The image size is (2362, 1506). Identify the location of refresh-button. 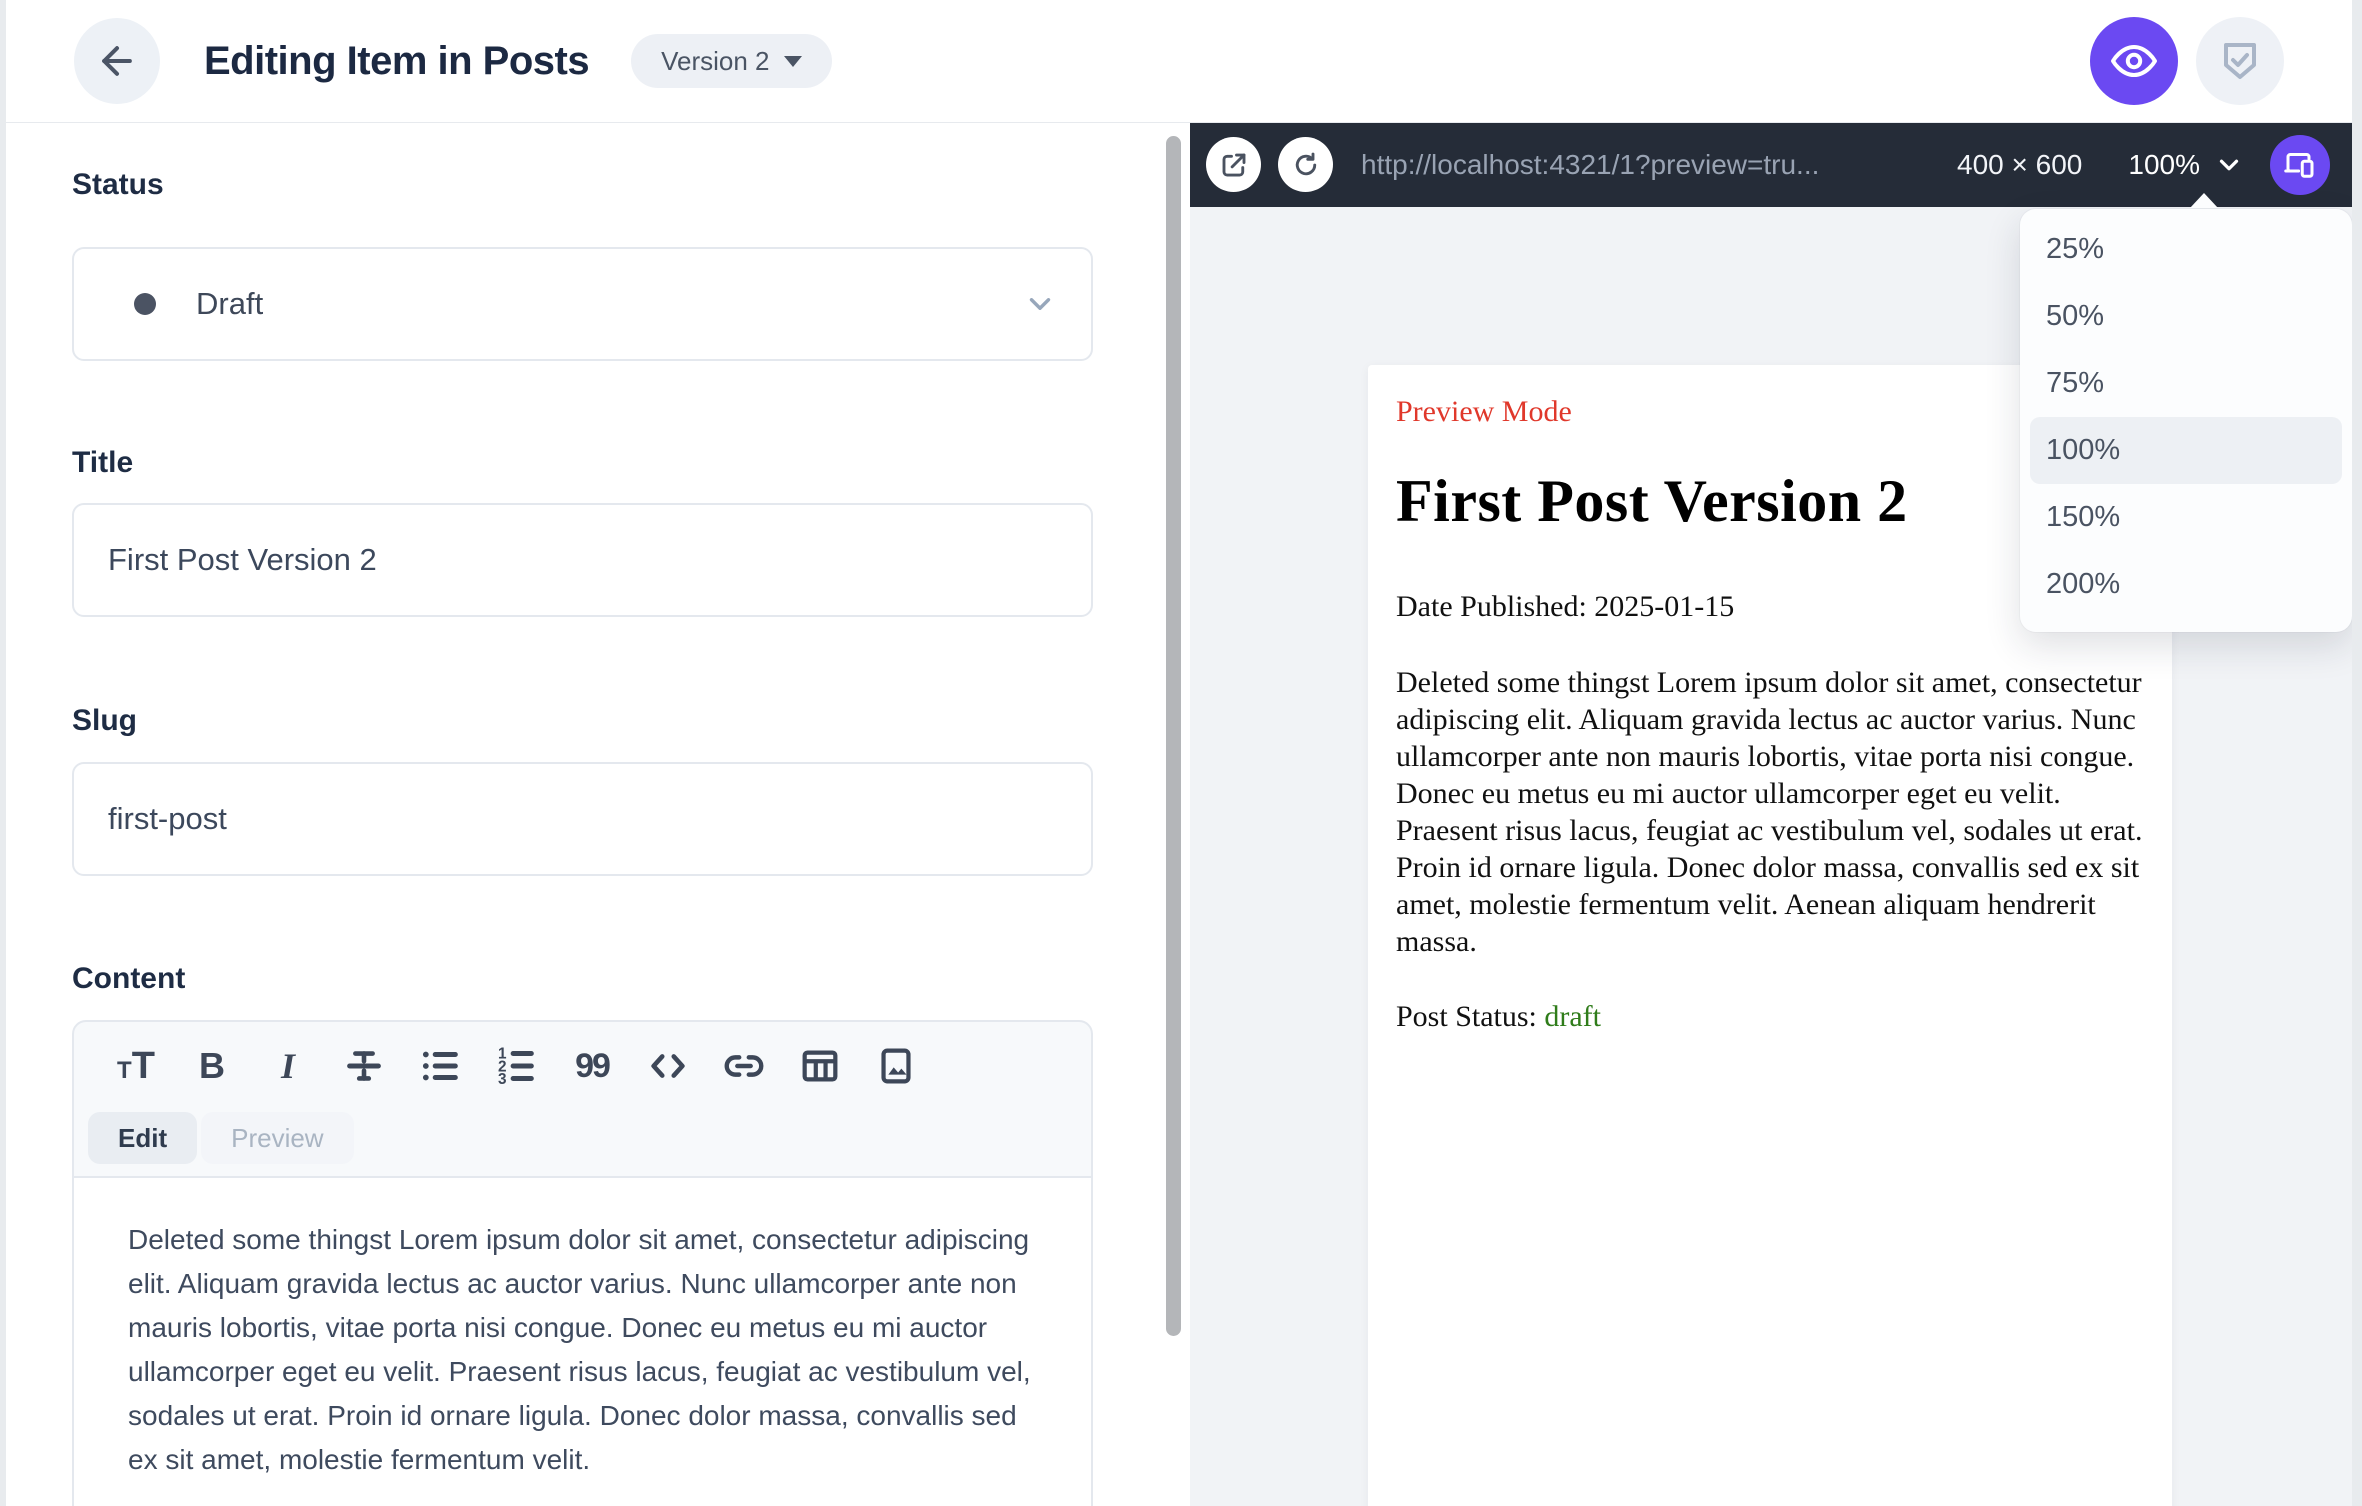
(1305, 164).